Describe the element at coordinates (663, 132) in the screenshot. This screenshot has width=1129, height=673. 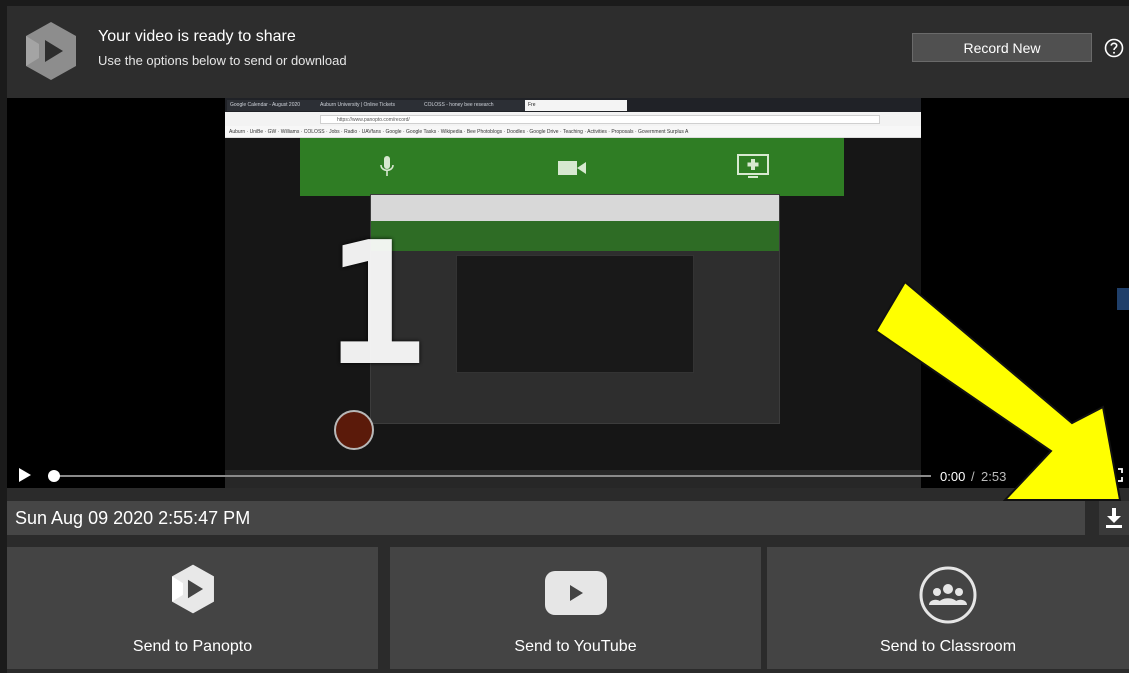
I see `bookmark: Government Surplus A` at that location.